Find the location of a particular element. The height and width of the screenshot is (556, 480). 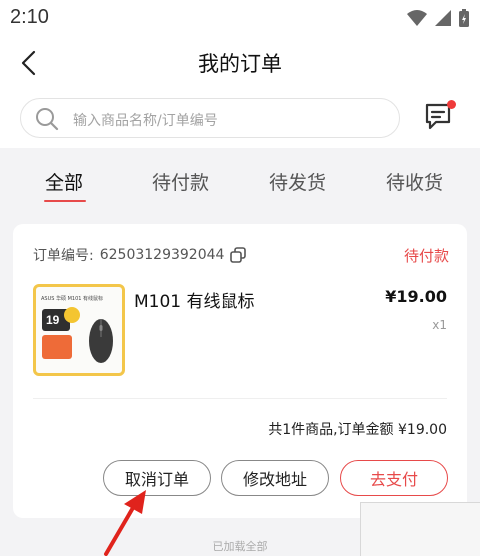

pay-button: 去支付 is located at coordinates (394, 478).